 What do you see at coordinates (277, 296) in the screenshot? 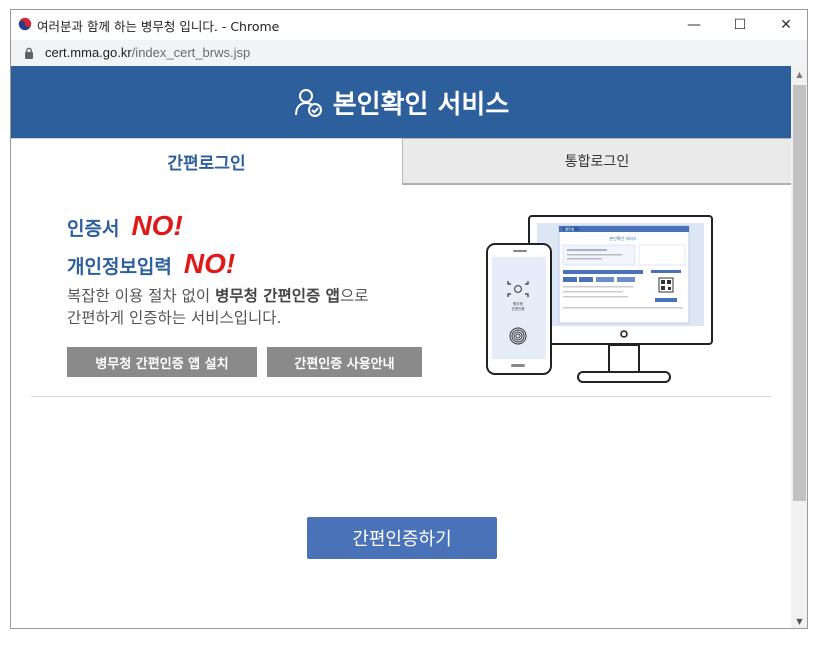
I see `desc-line1-bold: 병무청 간편인증 앱` at bounding box center [277, 296].